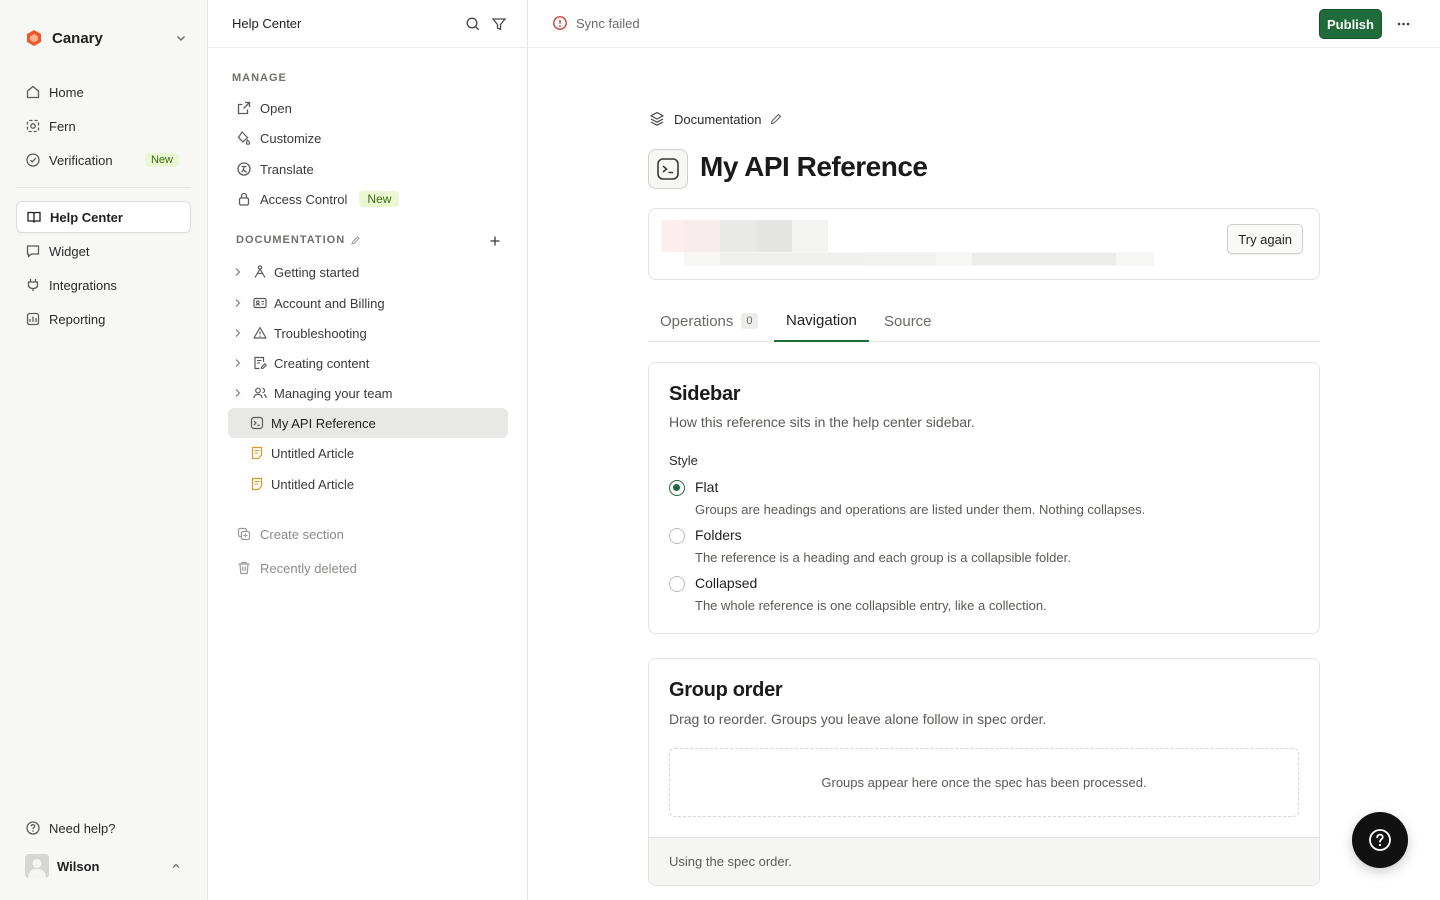 The width and height of the screenshot is (1440, 900). I want to click on doc-item-creating-content: Creating content, so click(368, 363).